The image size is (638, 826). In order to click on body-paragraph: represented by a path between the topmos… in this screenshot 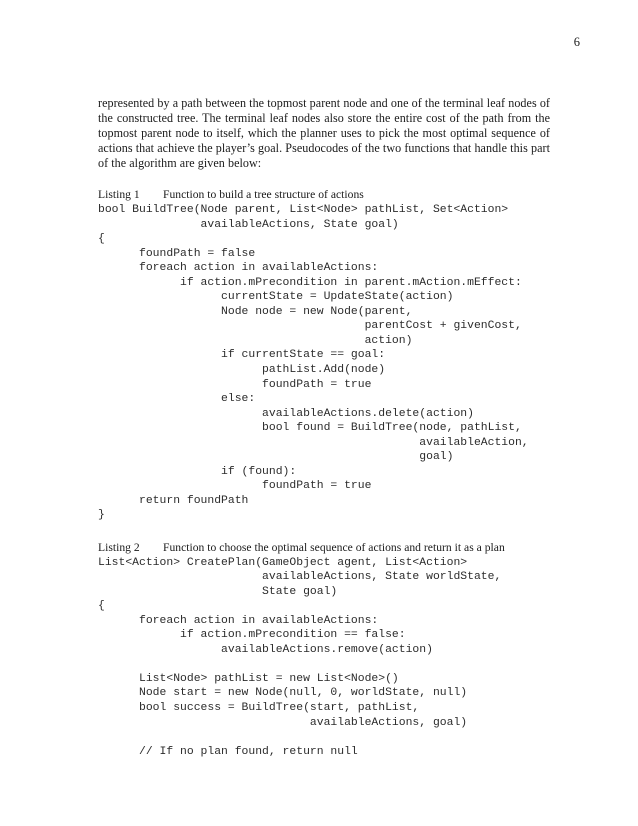, I will do `click(324, 133)`.